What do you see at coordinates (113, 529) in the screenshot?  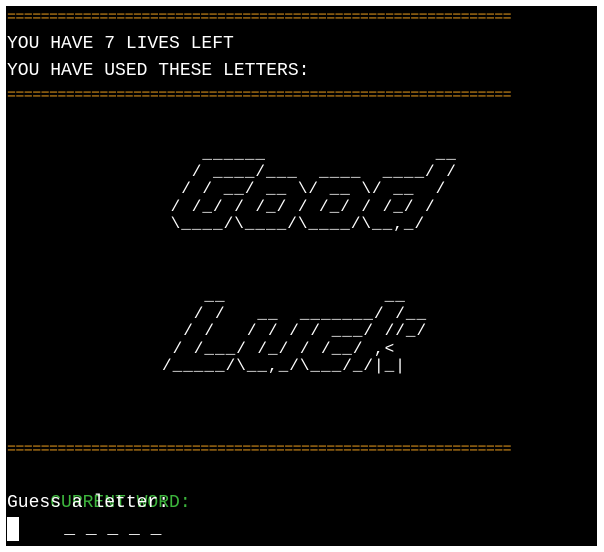 I see `current-word-blanks: _ _ _ _ _` at bounding box center [113, 529].